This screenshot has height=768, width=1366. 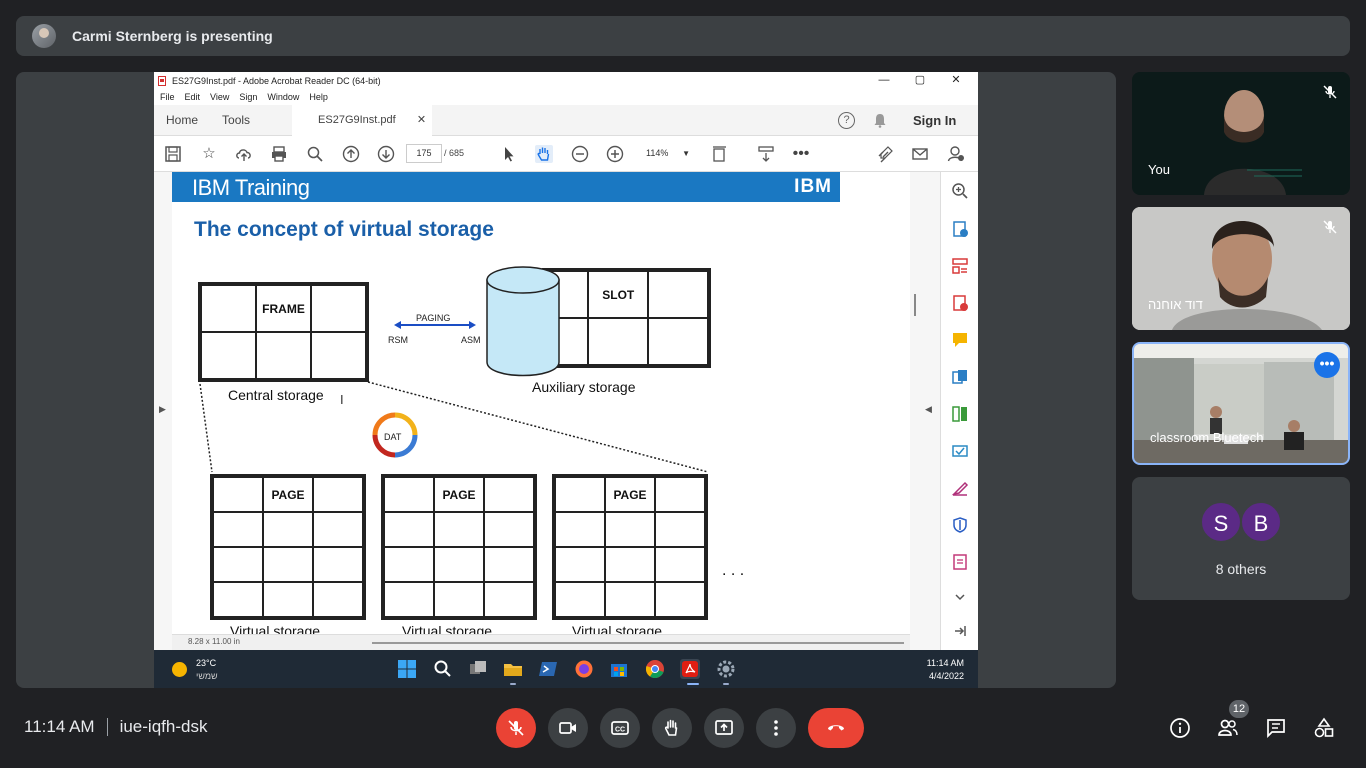 What do you see at coordinates (283, 97) in the screenshot?
I see `menu-window: Window` at bounding box center [283, 97].